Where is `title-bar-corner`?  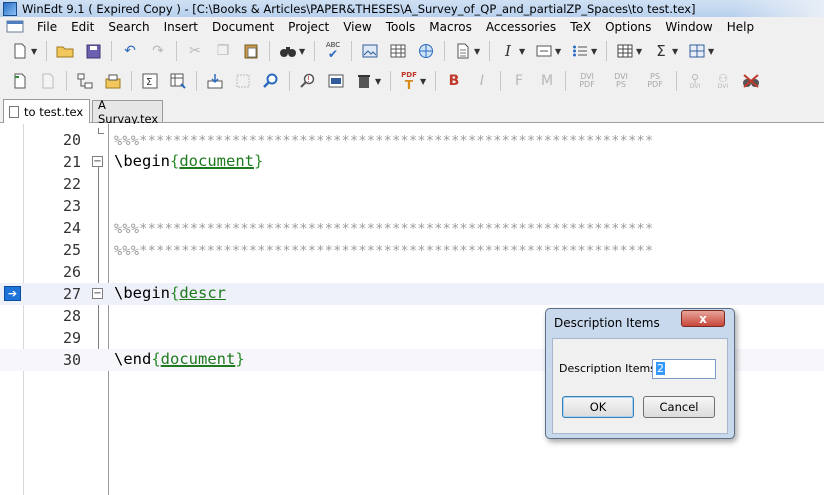
title-bar-corner is located at coordinates (780, 8).